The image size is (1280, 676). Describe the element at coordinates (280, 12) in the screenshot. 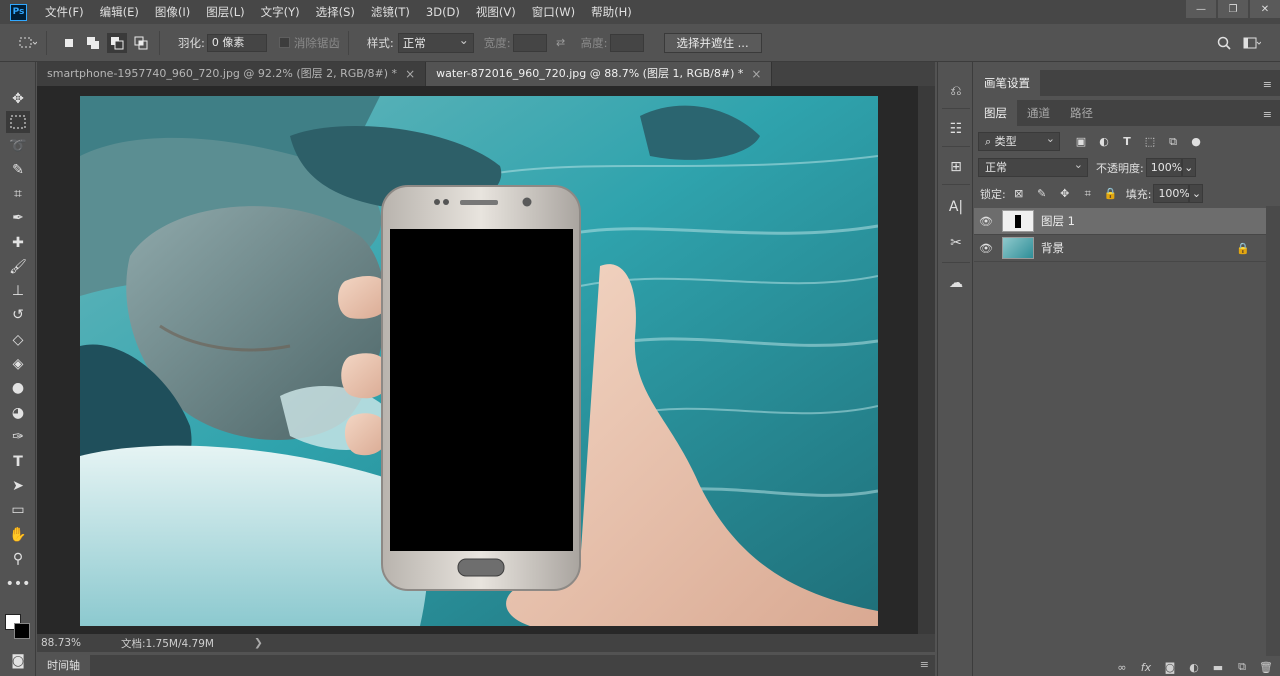

I see `menu-item-type: 文字(Y)` at that location.